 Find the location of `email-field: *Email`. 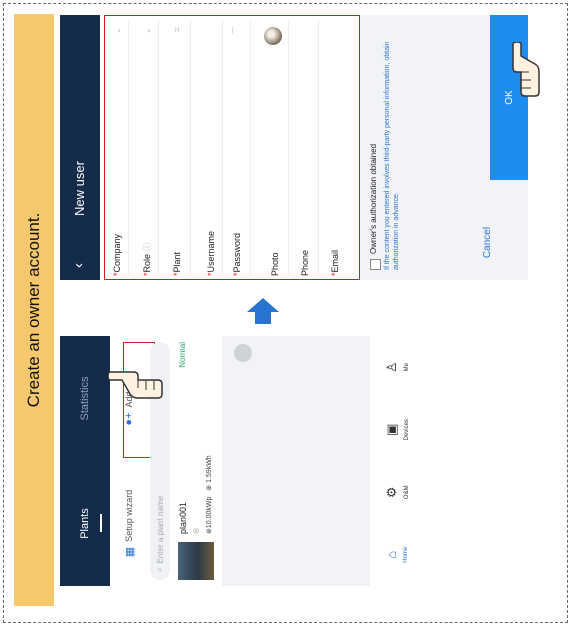

email-field: *Email is located at coordinates (335, 147).